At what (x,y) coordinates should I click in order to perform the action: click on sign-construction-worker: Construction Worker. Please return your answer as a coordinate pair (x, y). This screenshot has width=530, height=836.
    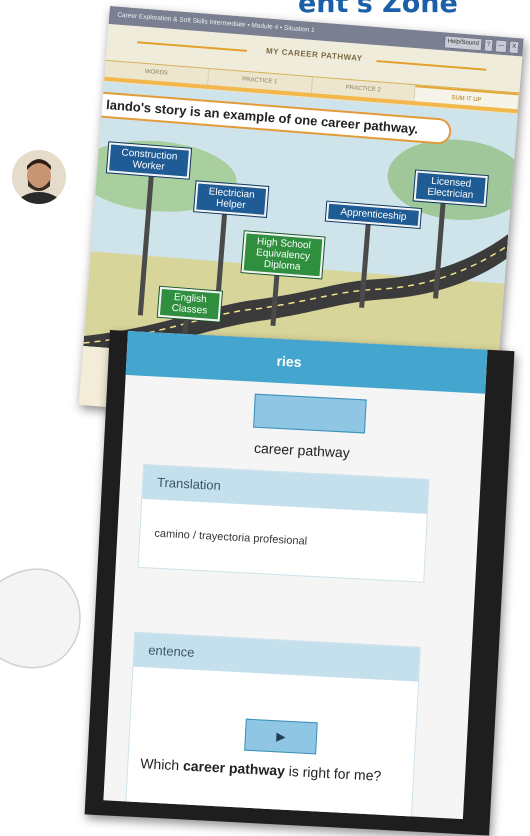
    Looking at the image, I should click on (149, 160).